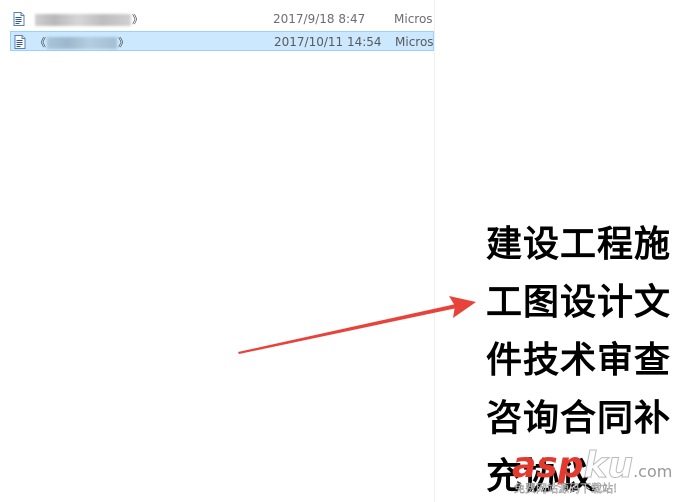 This screenshot has width=683, height=502. I want to click on logo-ku: ku, so click(608, 465).